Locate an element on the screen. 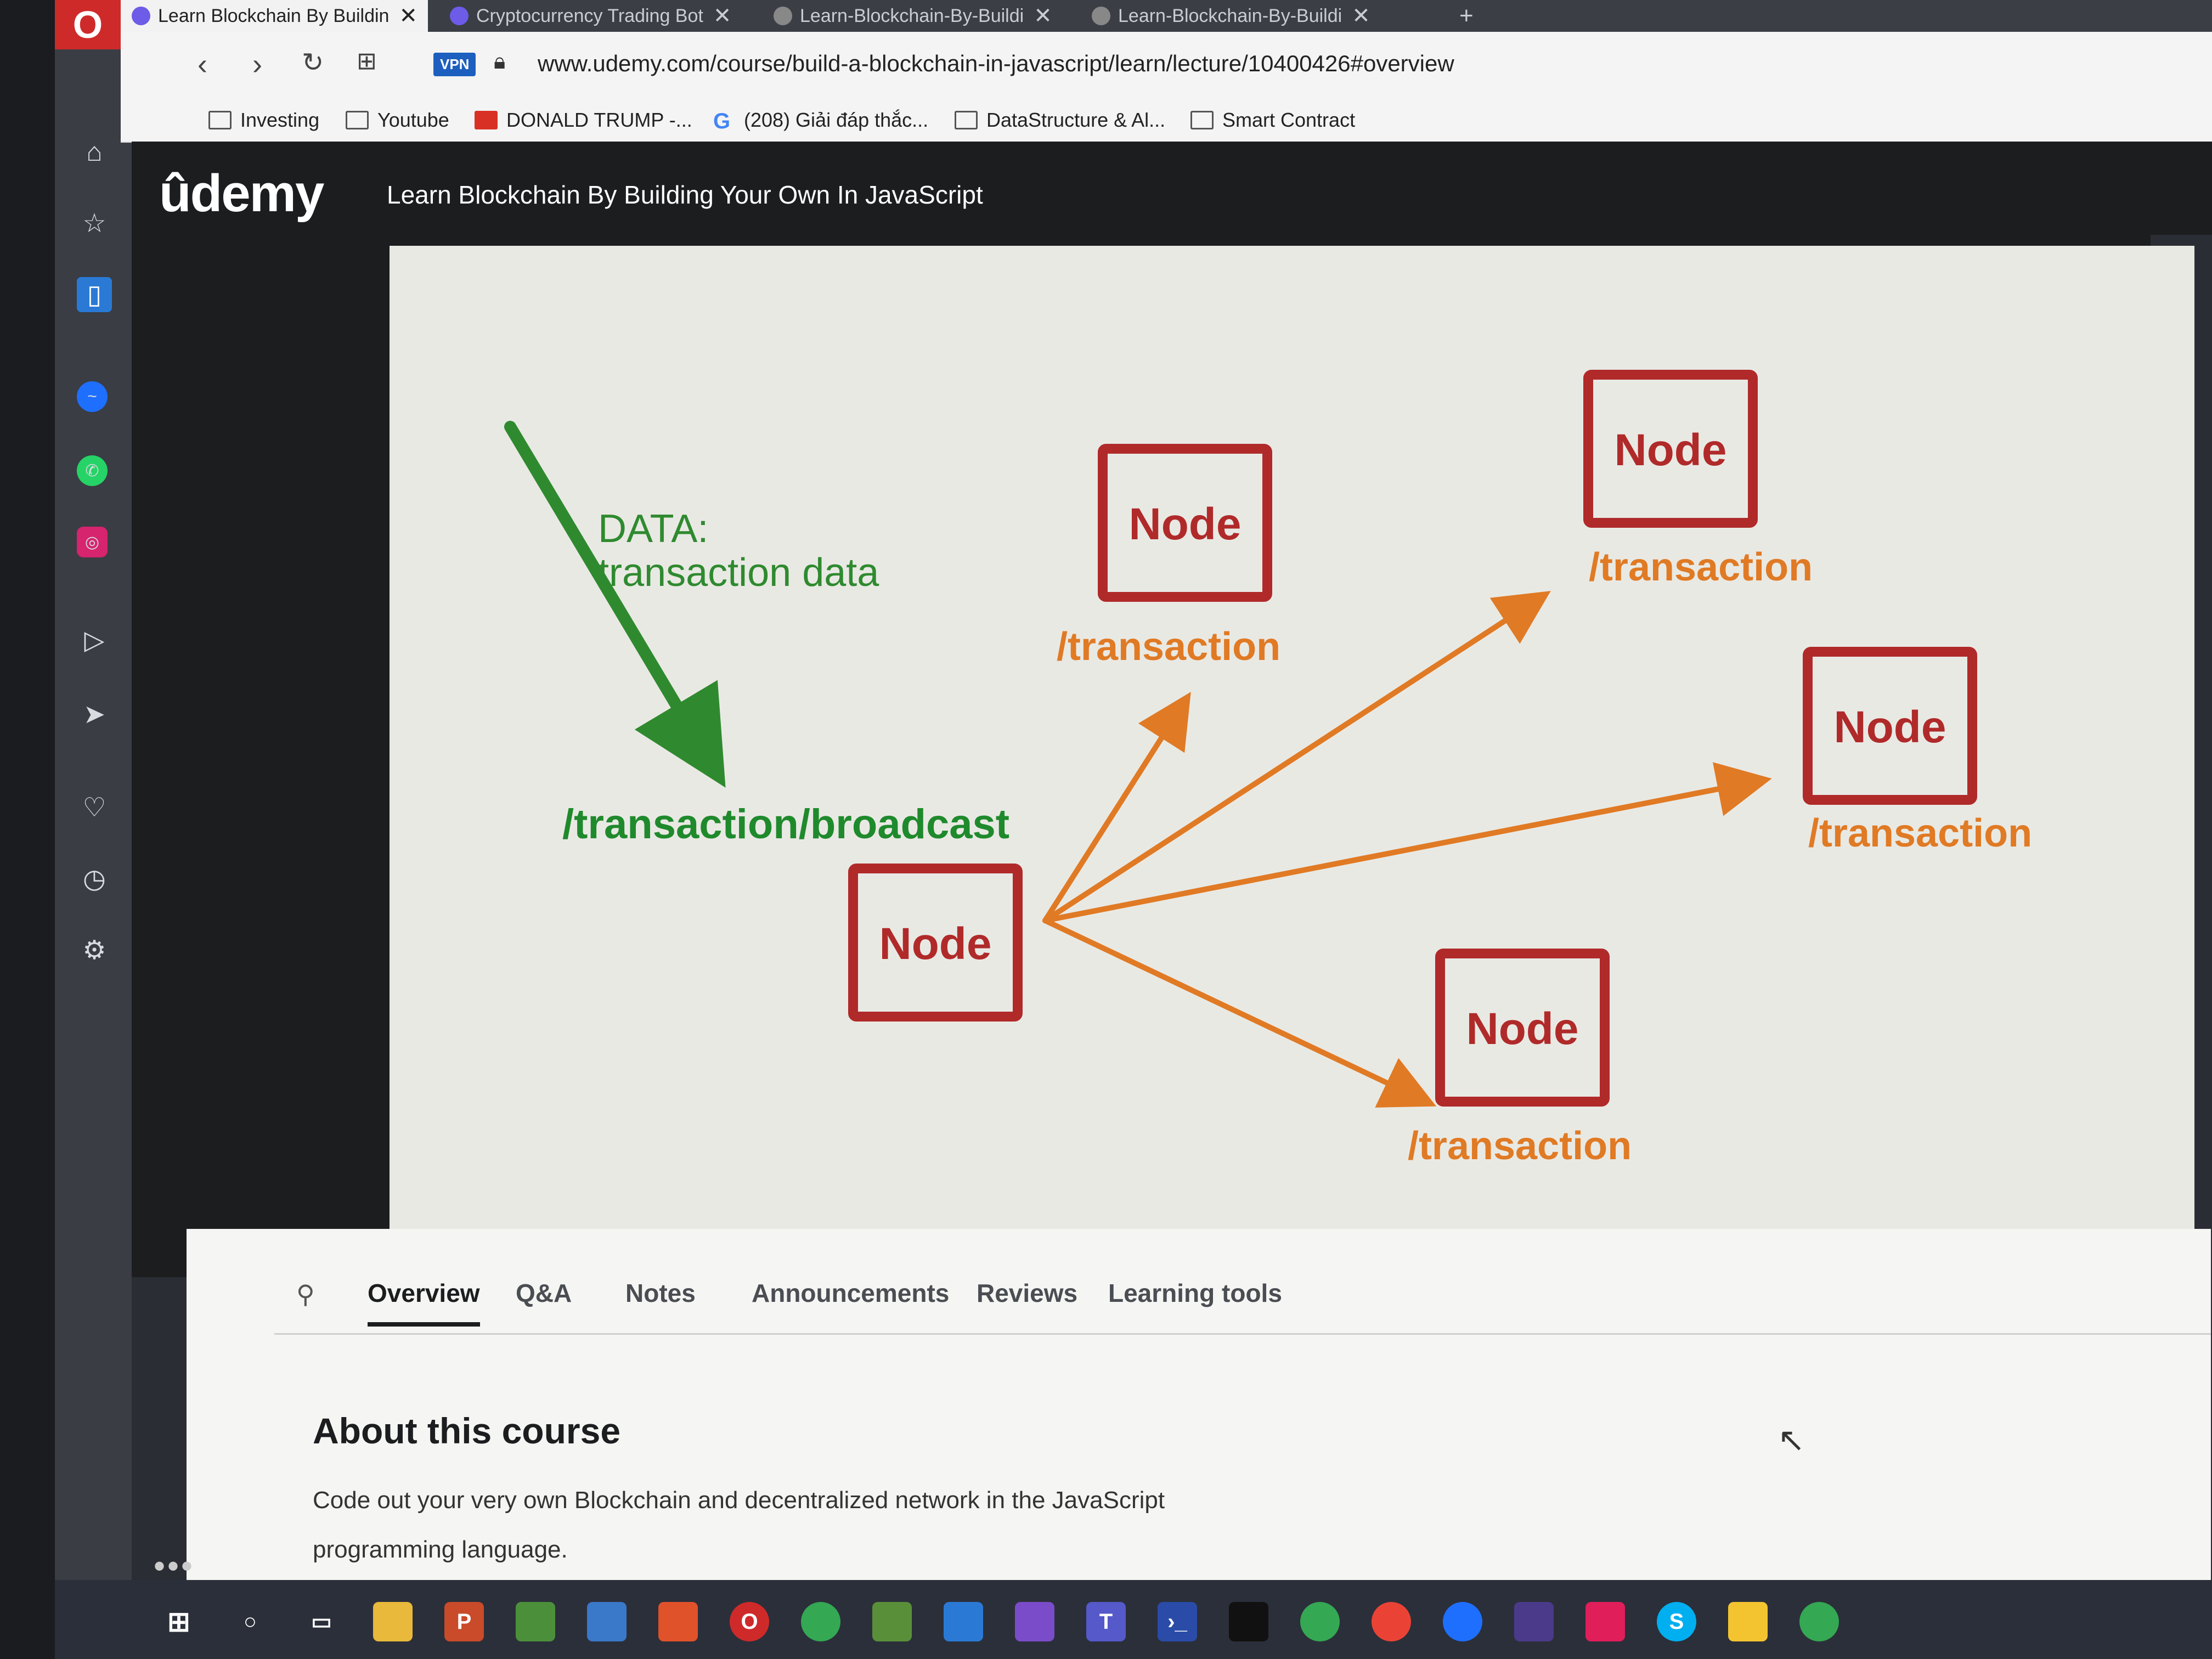 The image size is (2212, 1659). lock-icon: 🔒︎ is located at coordinates (499, 62).